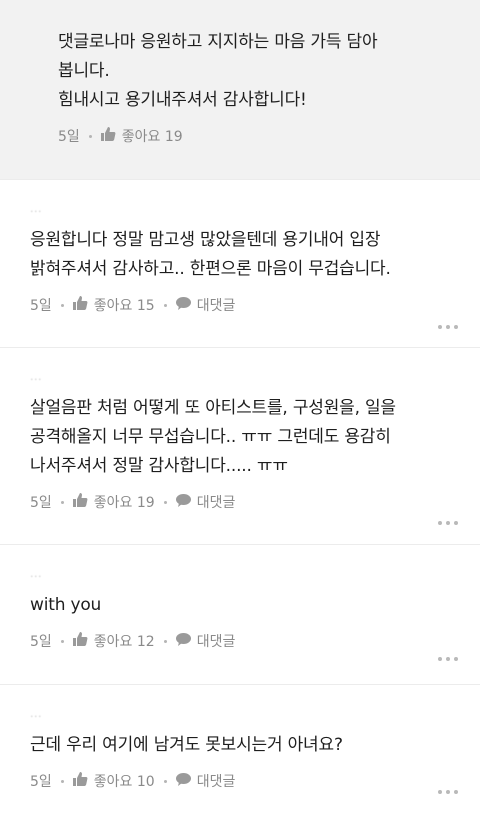 The height and width of the screenshot is (831, 480). Describe the element at coordinates (66, 605) in the screenshot. I see `comment-text: with you` at that location.